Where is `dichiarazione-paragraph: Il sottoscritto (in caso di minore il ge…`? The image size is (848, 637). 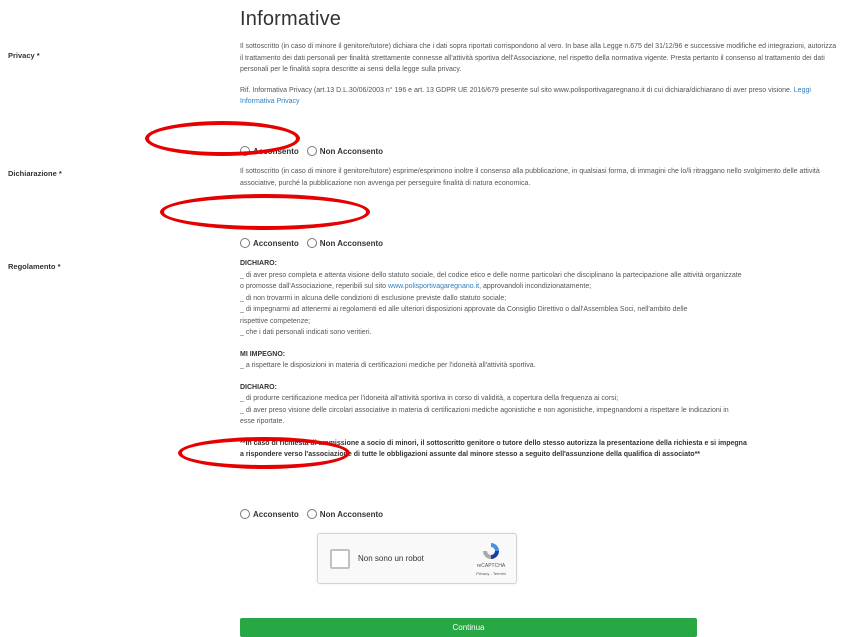 dichiarazione-paragraph: Il sottoscritto (in caso di minore il ge… is located at coordinates (530, 177).